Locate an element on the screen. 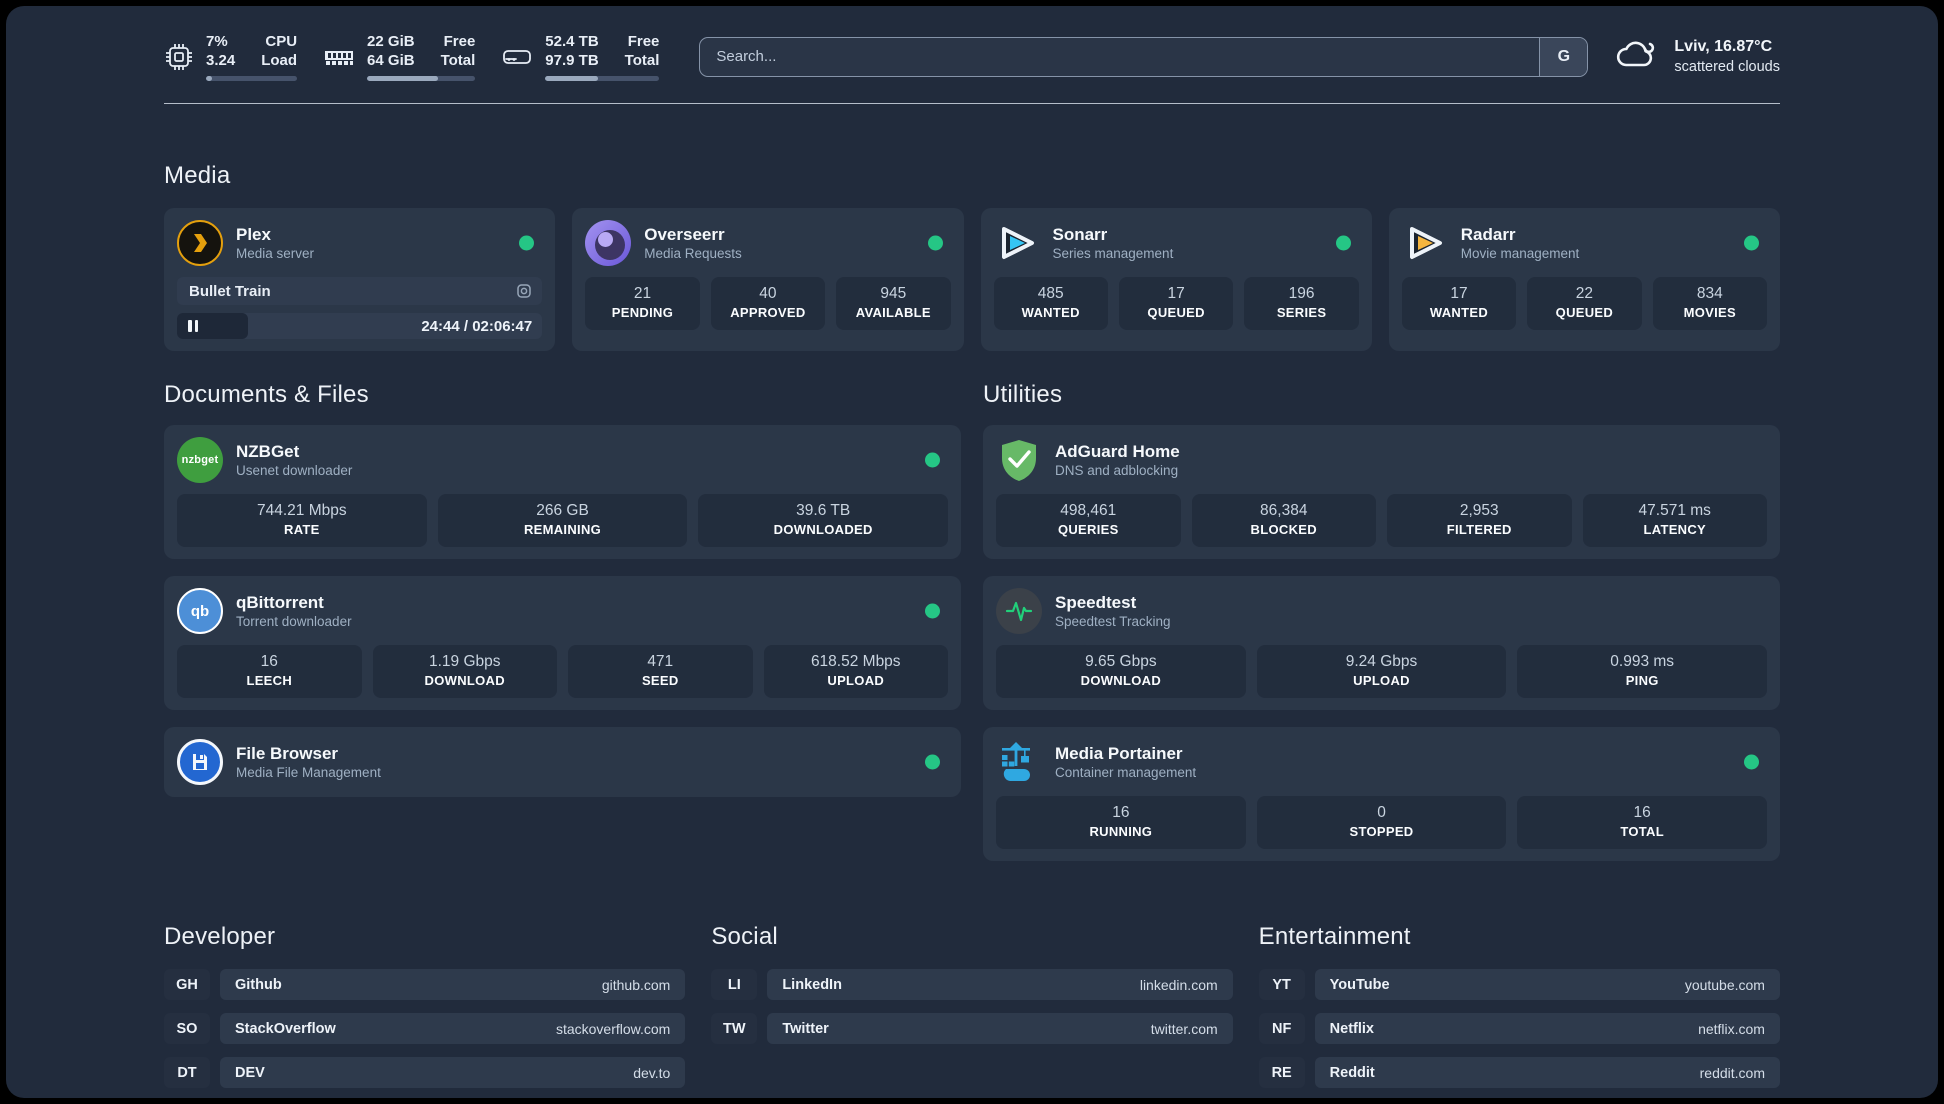 This screenshot has width=1944, height=1104. cpu-stat-group: 7% 3.24 CPU Load is located at coordinates (231, 56).